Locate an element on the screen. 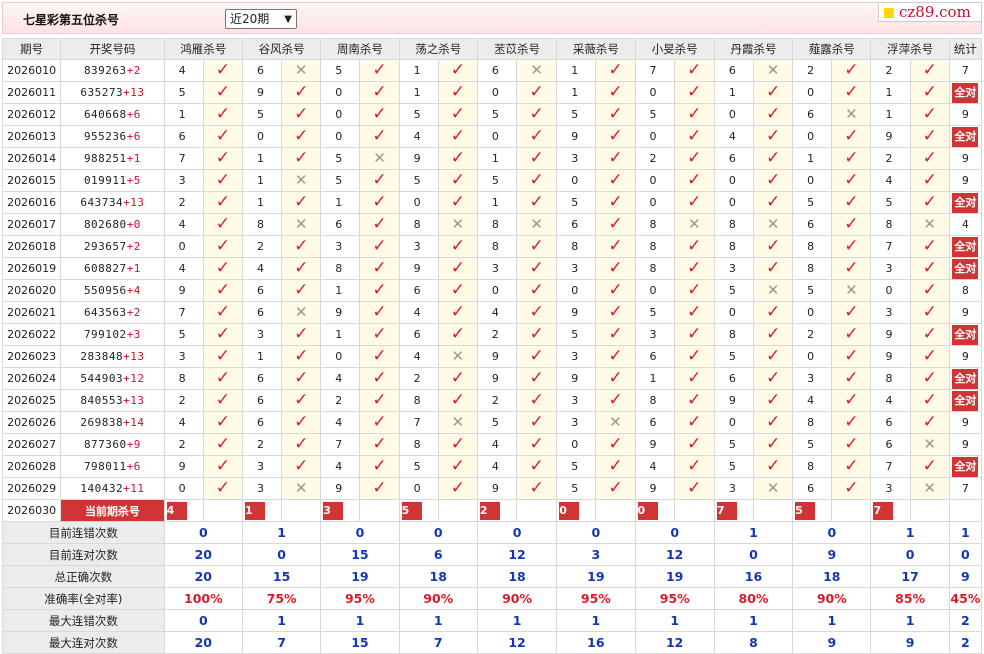 The height and width of the screenshot is (654, 984). draw-numbers-cell: 640668+6 is located at coordinates (112, 114).